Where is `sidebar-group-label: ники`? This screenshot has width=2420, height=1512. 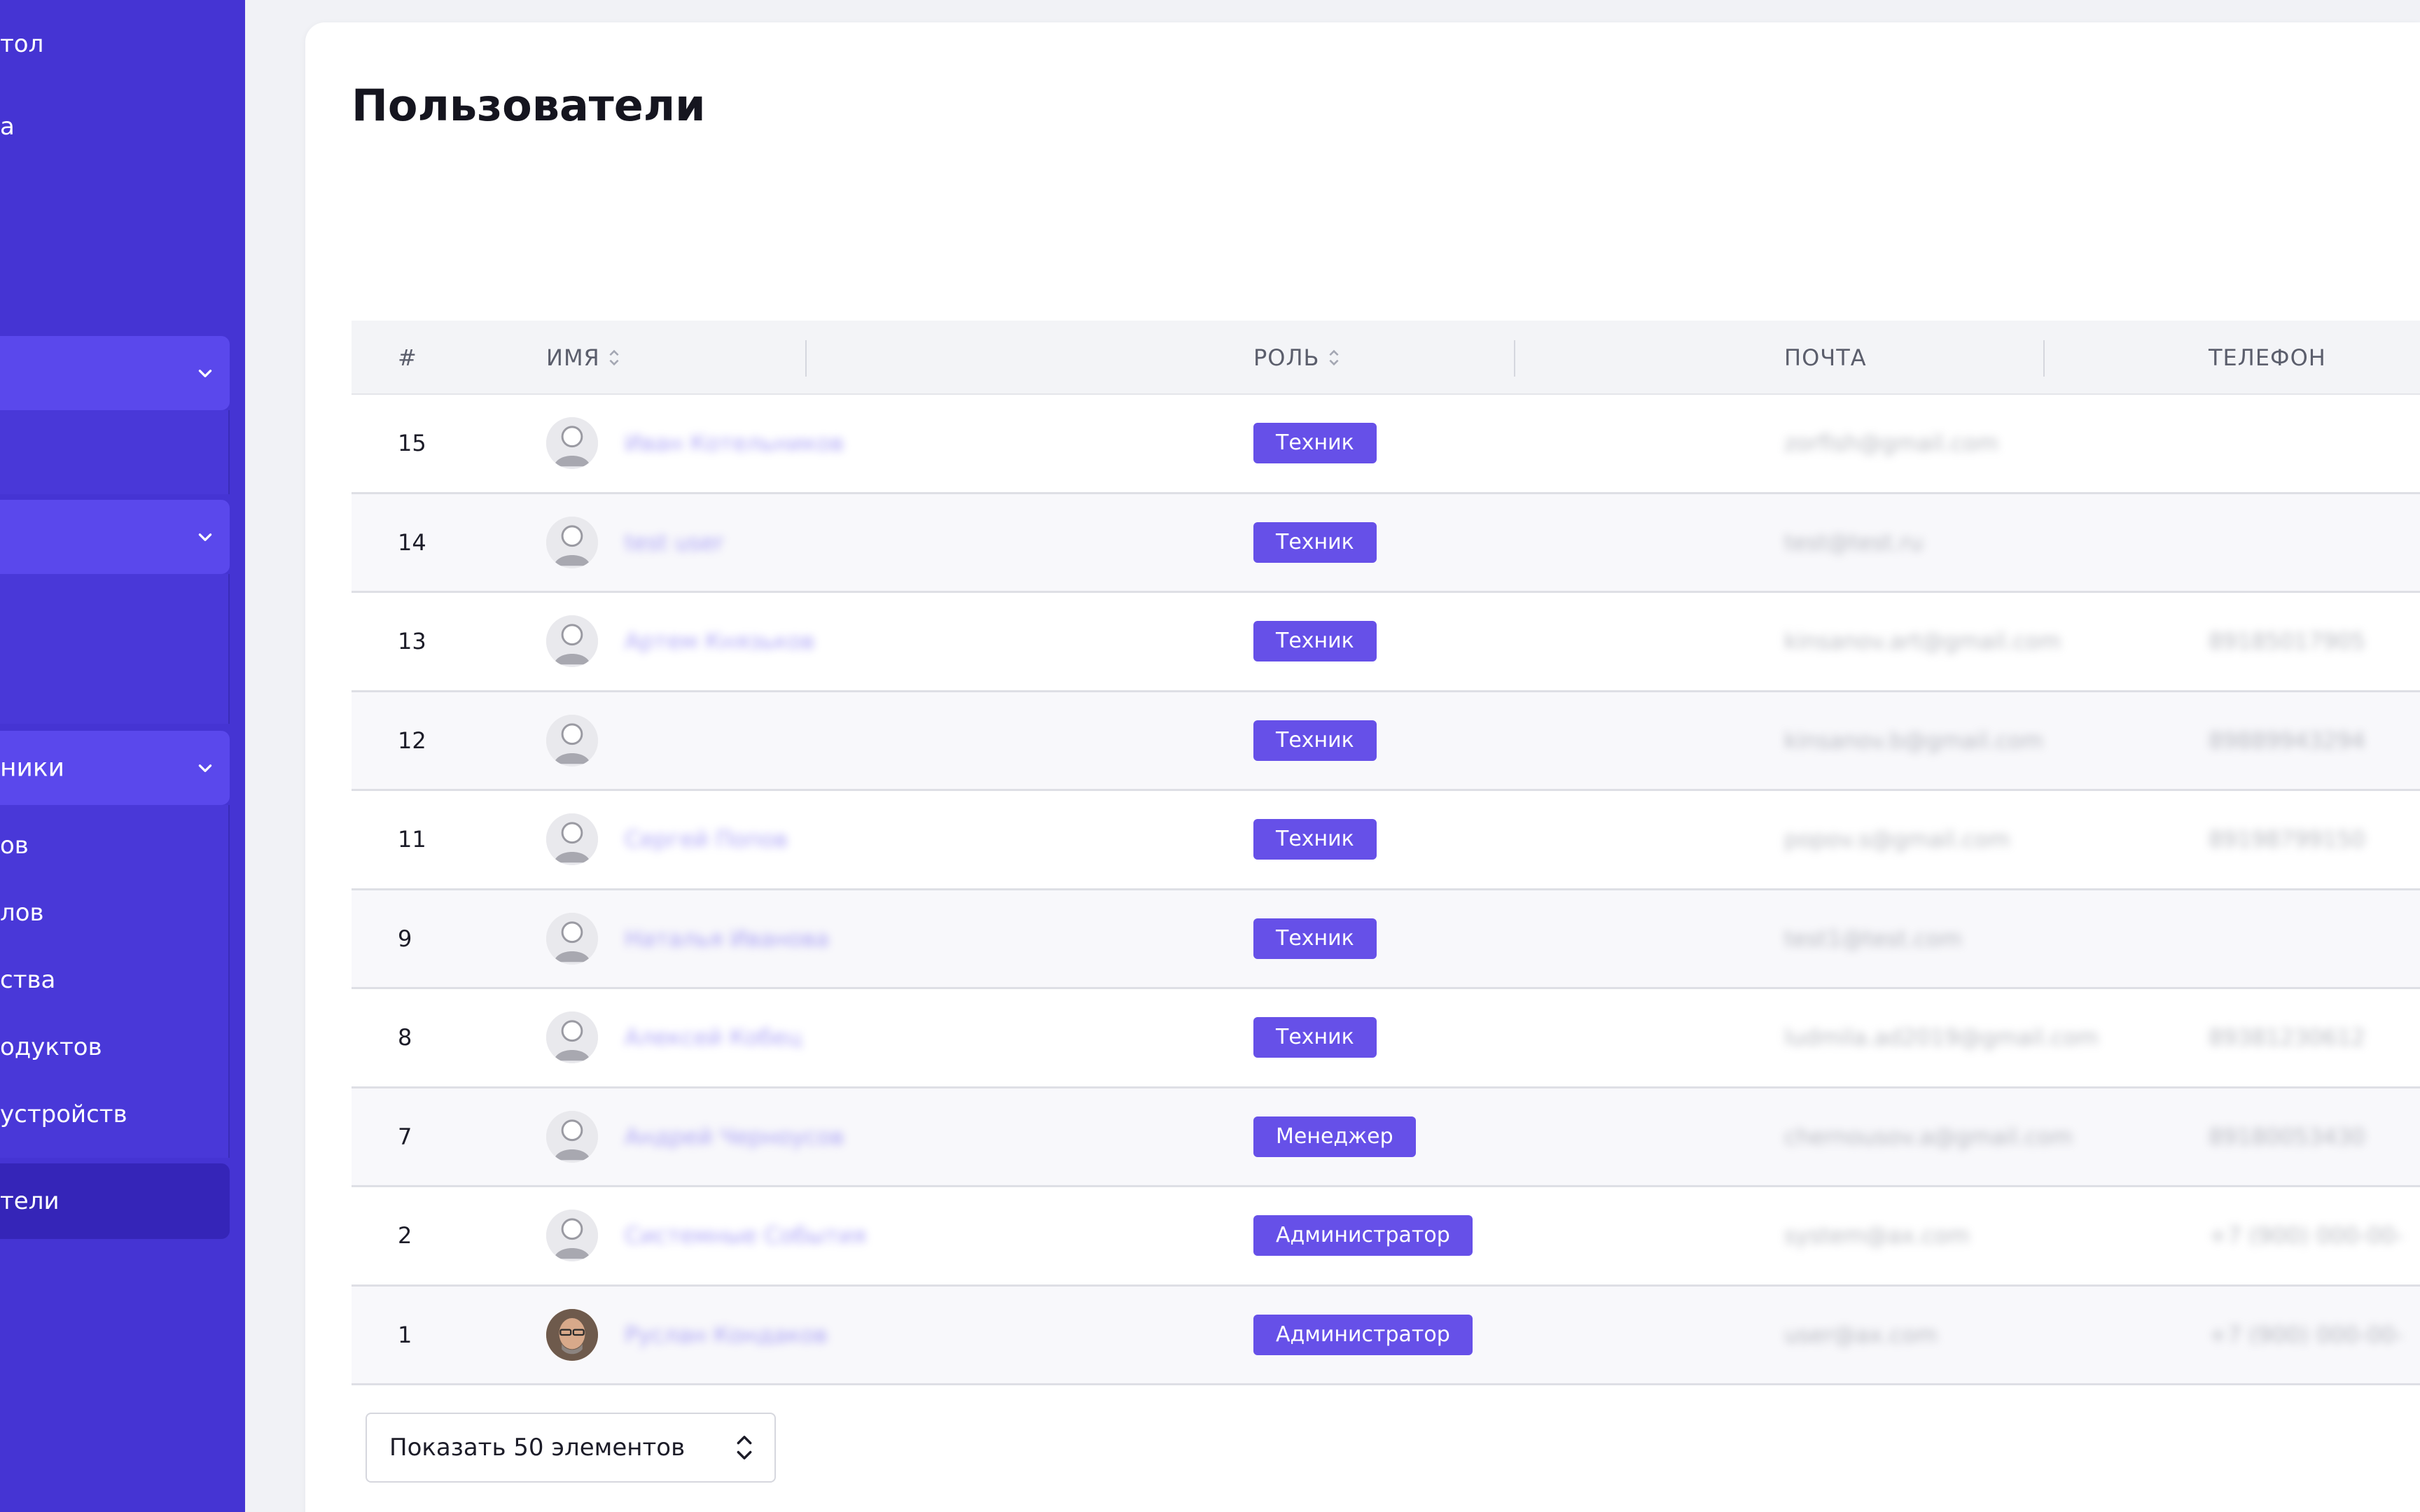
sidebar-group-label: ники is located at coordinates (32, 768).